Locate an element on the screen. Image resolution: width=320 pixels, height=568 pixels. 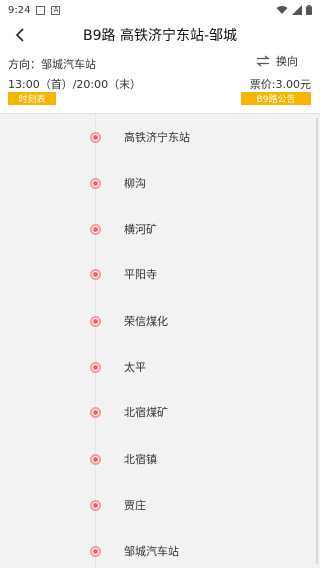
chevron-left-icon is located at coordinates (19, 35).